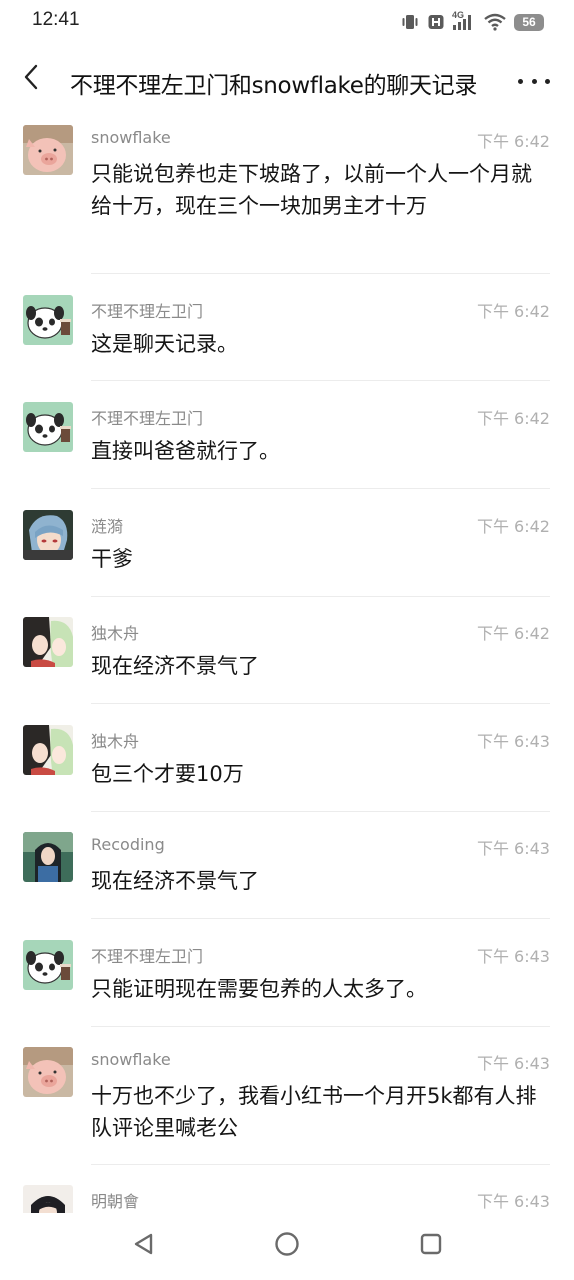  I want to click on wifi-icon, so click(495, 22).